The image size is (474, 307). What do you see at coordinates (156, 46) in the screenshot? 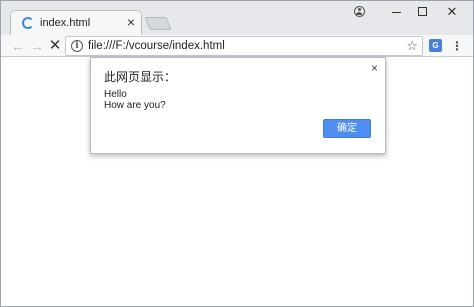
I see `url-text: file:///F:/vcourse/index.html` at bounding box center [156, 46].